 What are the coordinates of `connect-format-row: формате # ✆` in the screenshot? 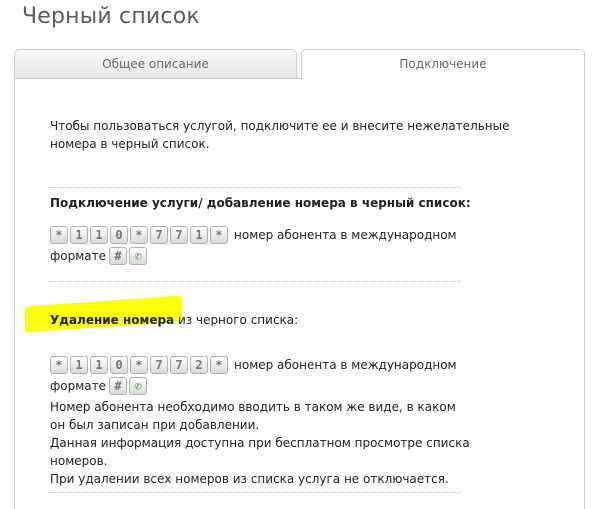 It's located at (99, 256).